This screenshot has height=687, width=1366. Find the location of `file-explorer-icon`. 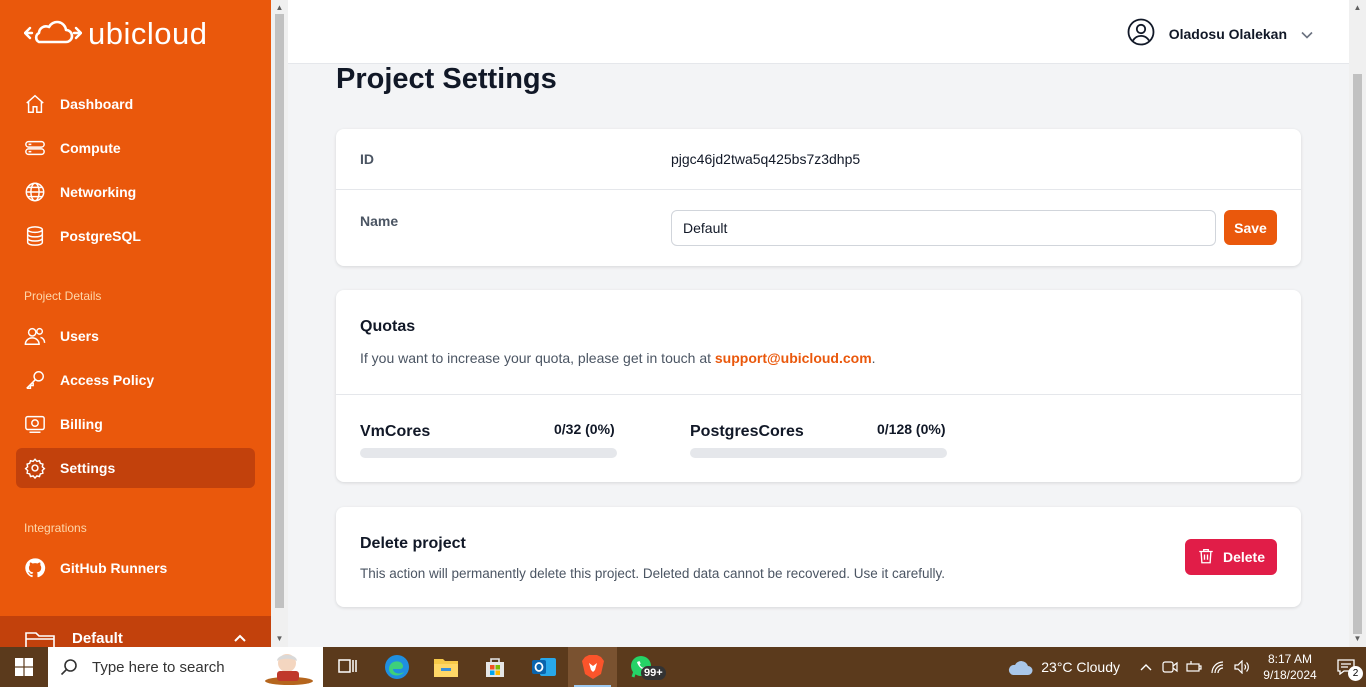

file-explorer-icon is located at coordinates (445, 668).